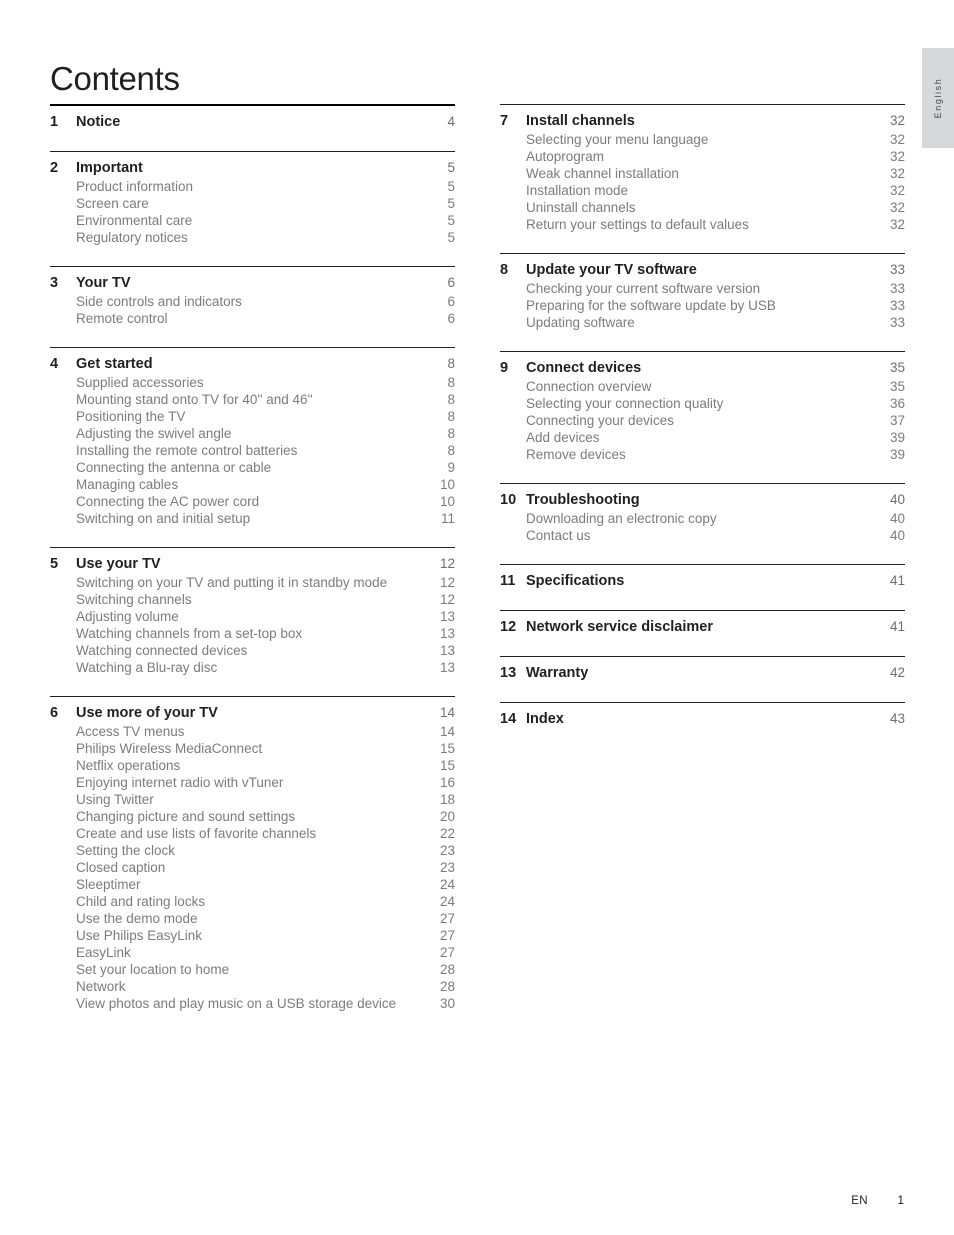 This screenshot has width=954, height=1235. I want to click on section-number: 10, so click(508, 500).